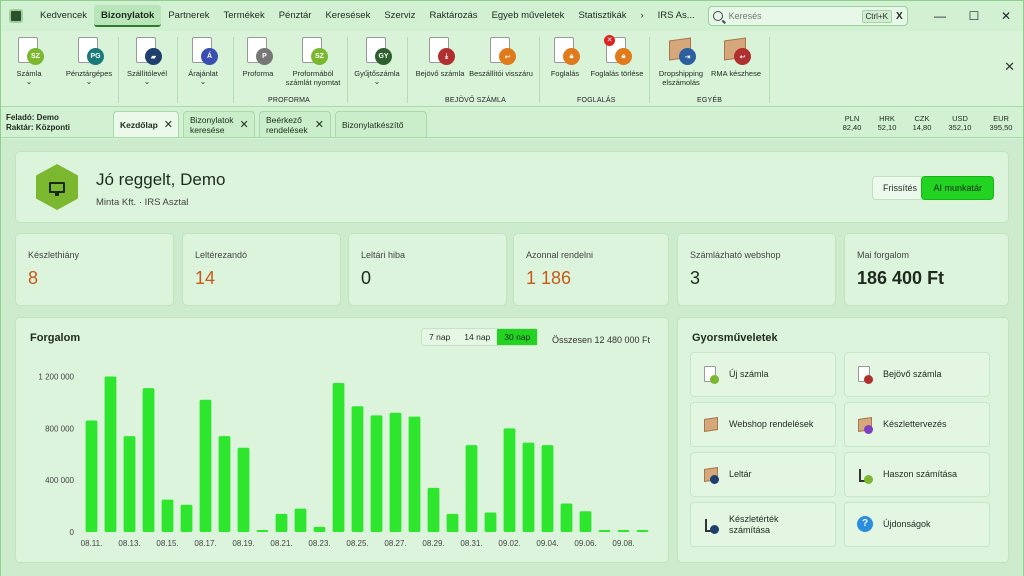 The image size is (1024, 576). I want to click on ribbon-bejovo-szamla-button: ⤓ Bejövő számla, so click(440, 56).